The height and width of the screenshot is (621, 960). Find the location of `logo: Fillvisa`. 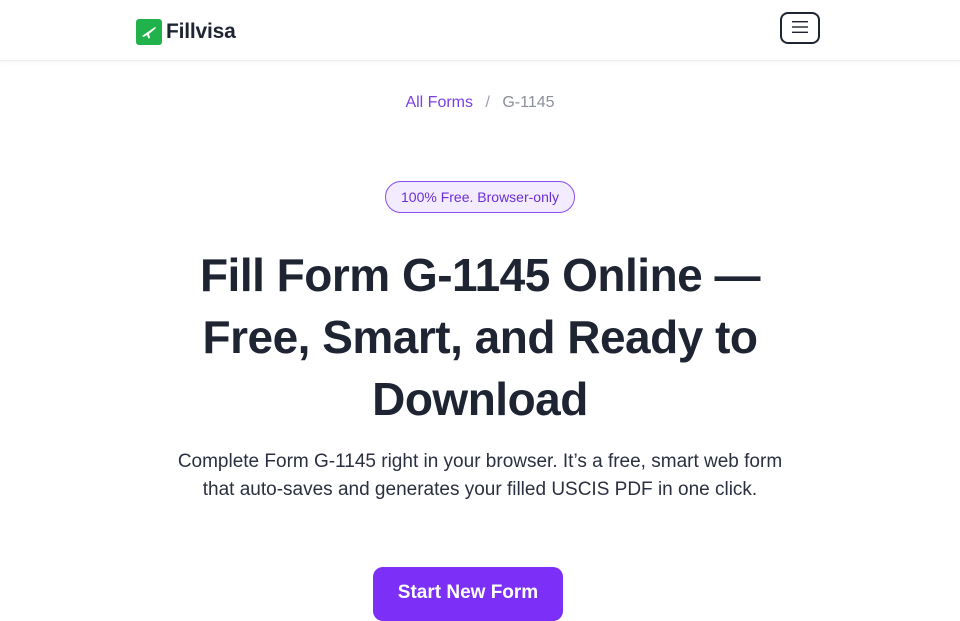

logo: Fillvisa is located at coordinates (186, 32).